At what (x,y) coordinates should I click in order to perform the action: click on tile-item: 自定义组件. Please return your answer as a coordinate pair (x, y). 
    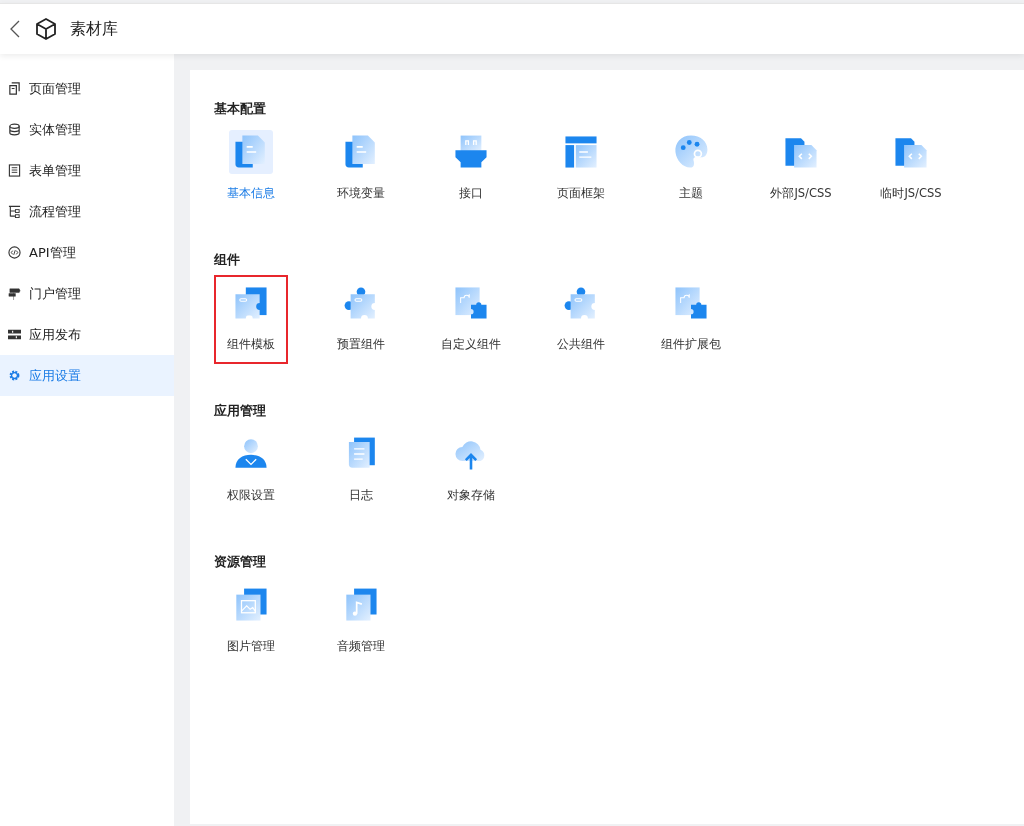
    Looking at the image, I should click on (471, 319).